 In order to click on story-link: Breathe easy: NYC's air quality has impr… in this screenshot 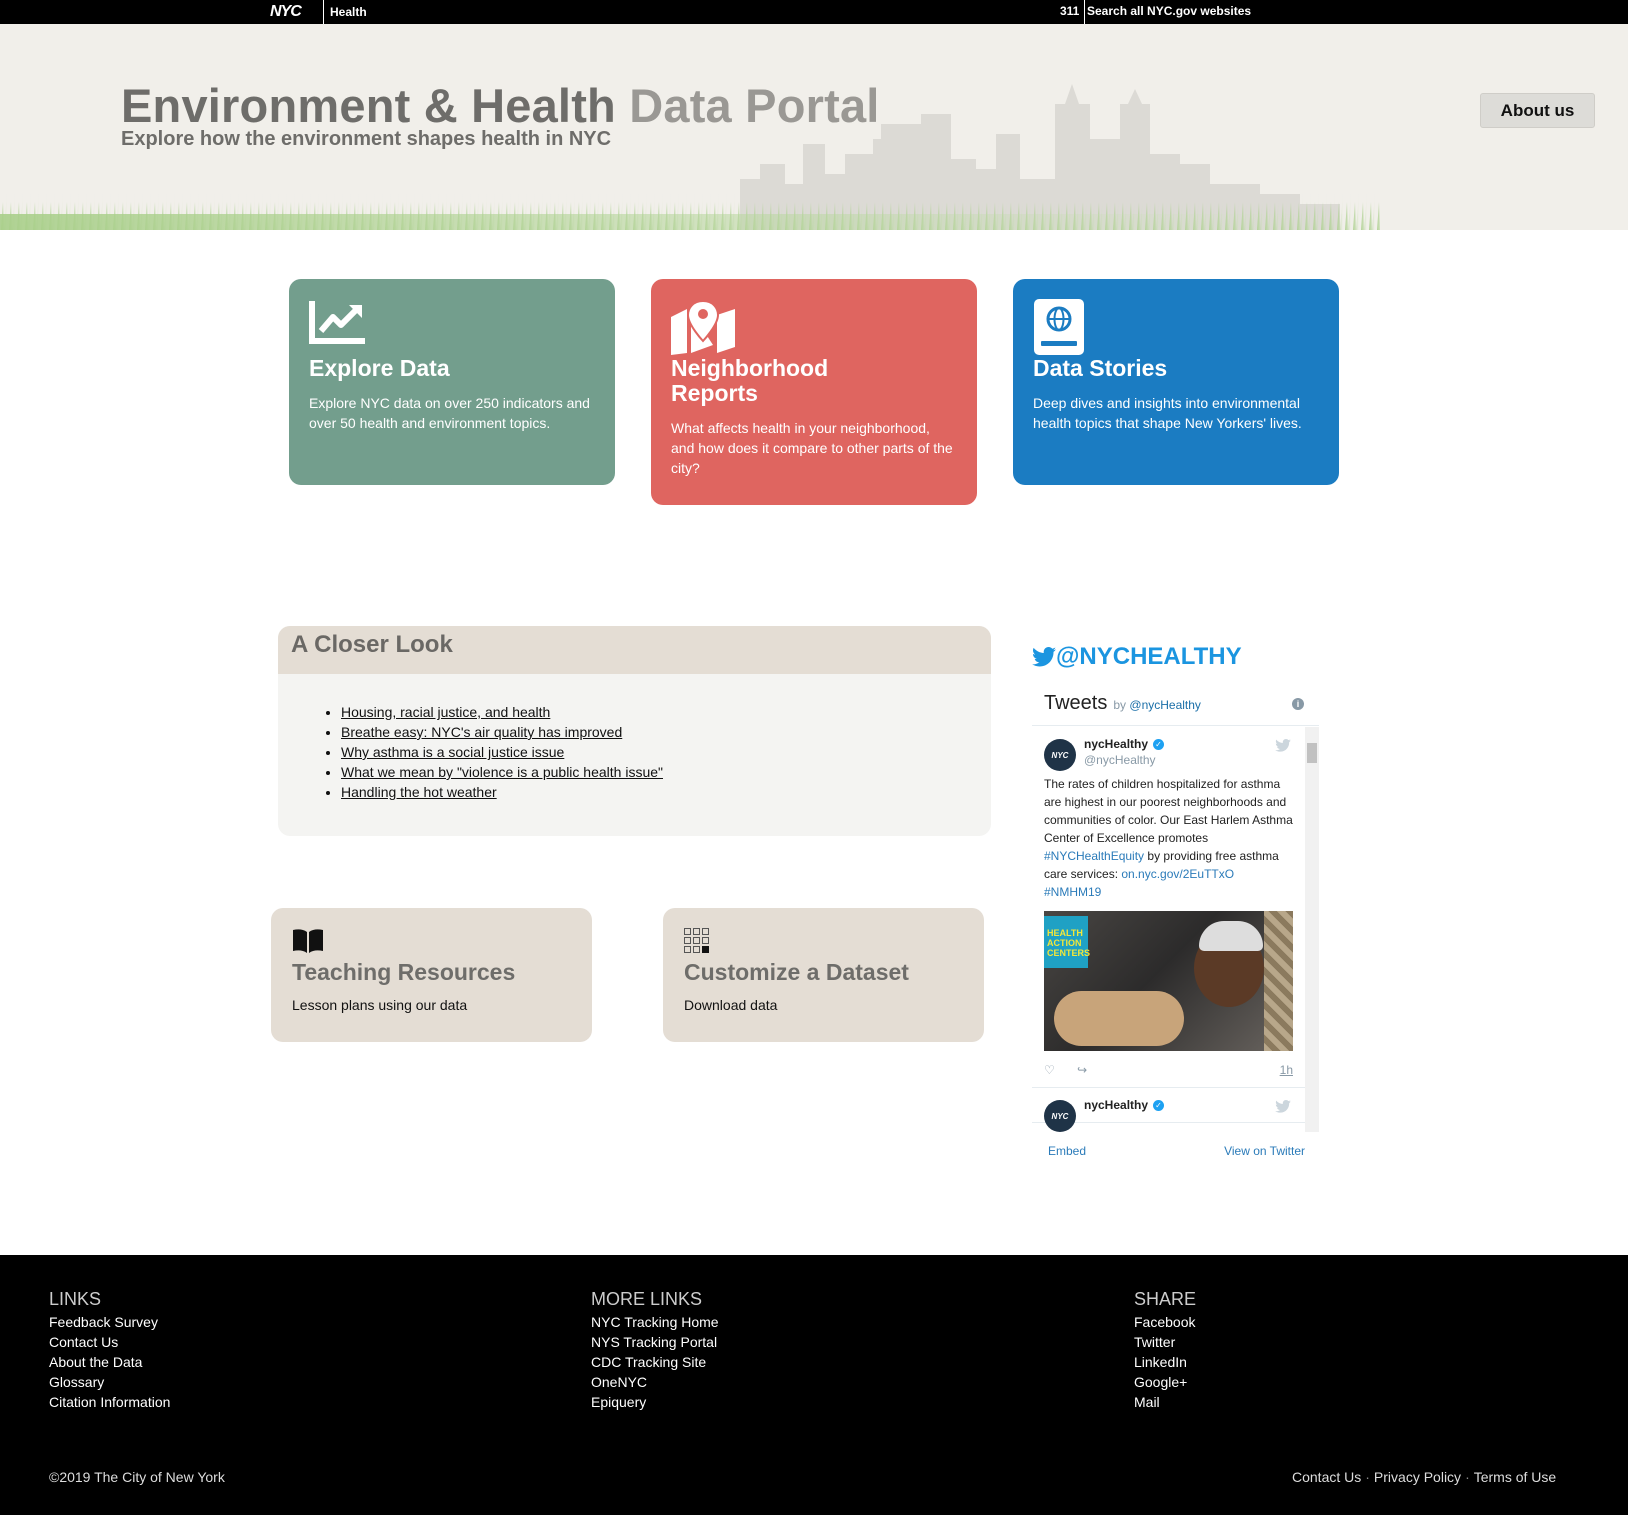, I will do `click(481, 732)`.